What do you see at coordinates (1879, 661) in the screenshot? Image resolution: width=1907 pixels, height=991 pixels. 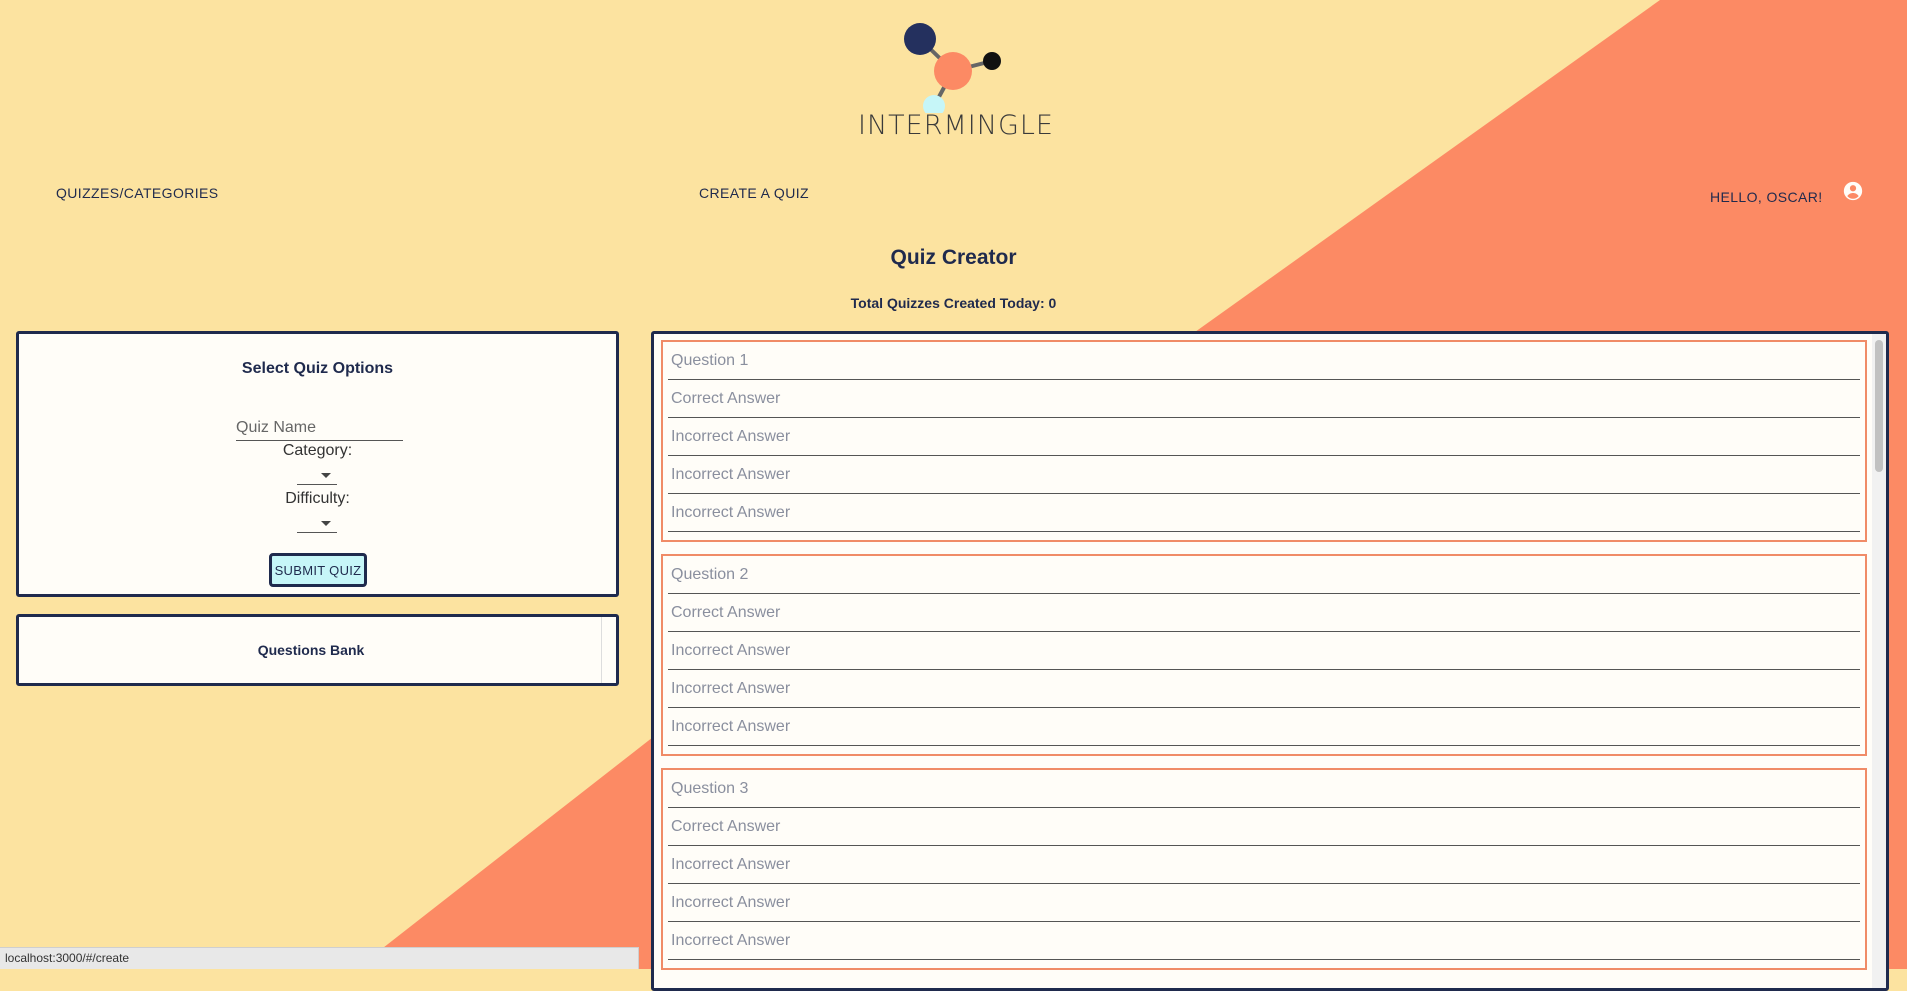 I see `creator-scrollbar` at bounding box center [1879, 661].